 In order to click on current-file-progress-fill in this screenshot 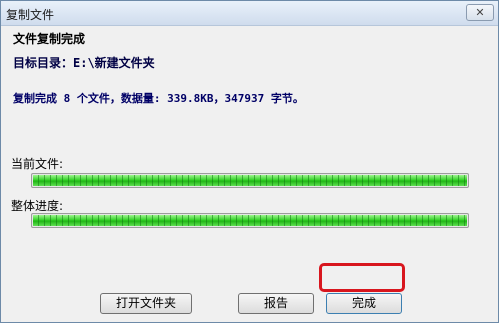, I will do `click(250, 180)`.